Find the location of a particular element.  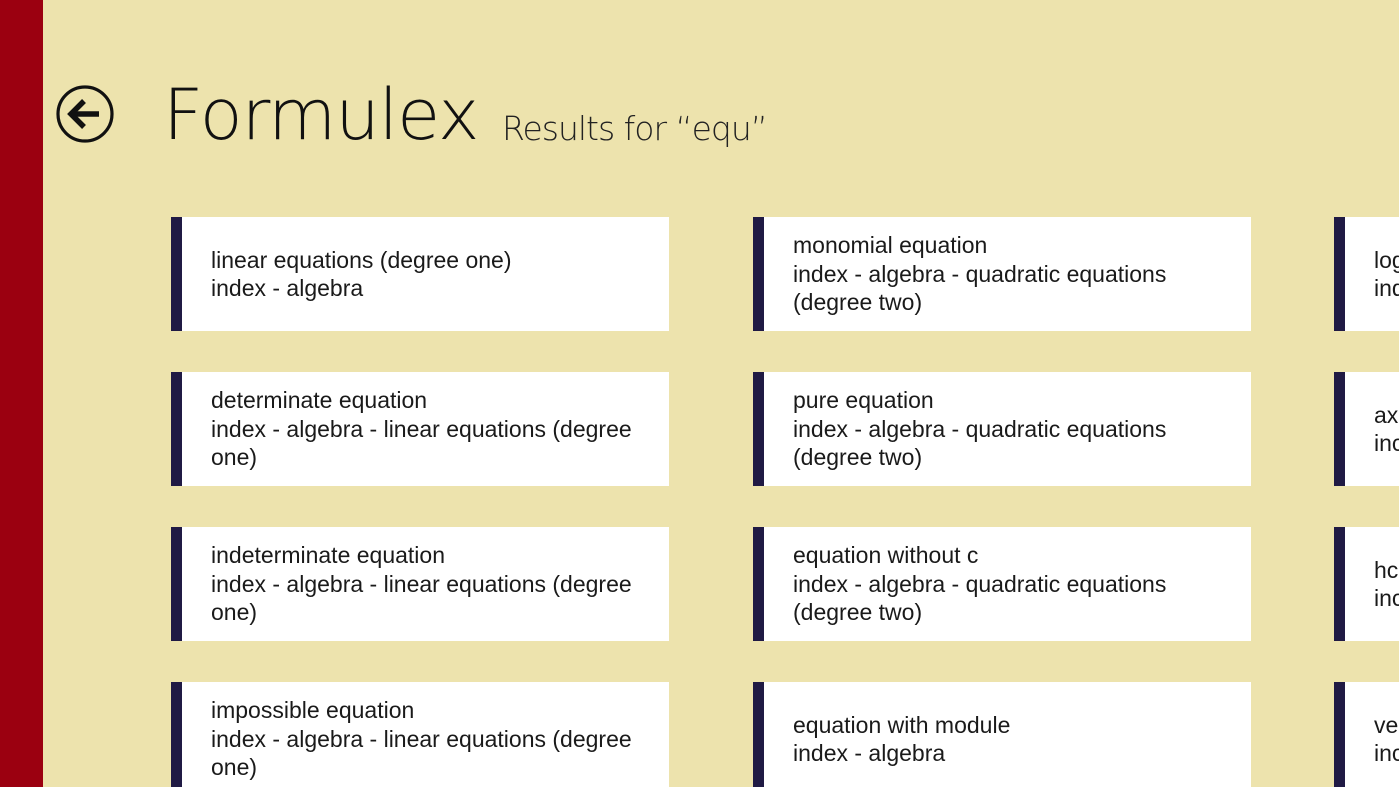

result-title: log is located at coordinates (1386, 259).